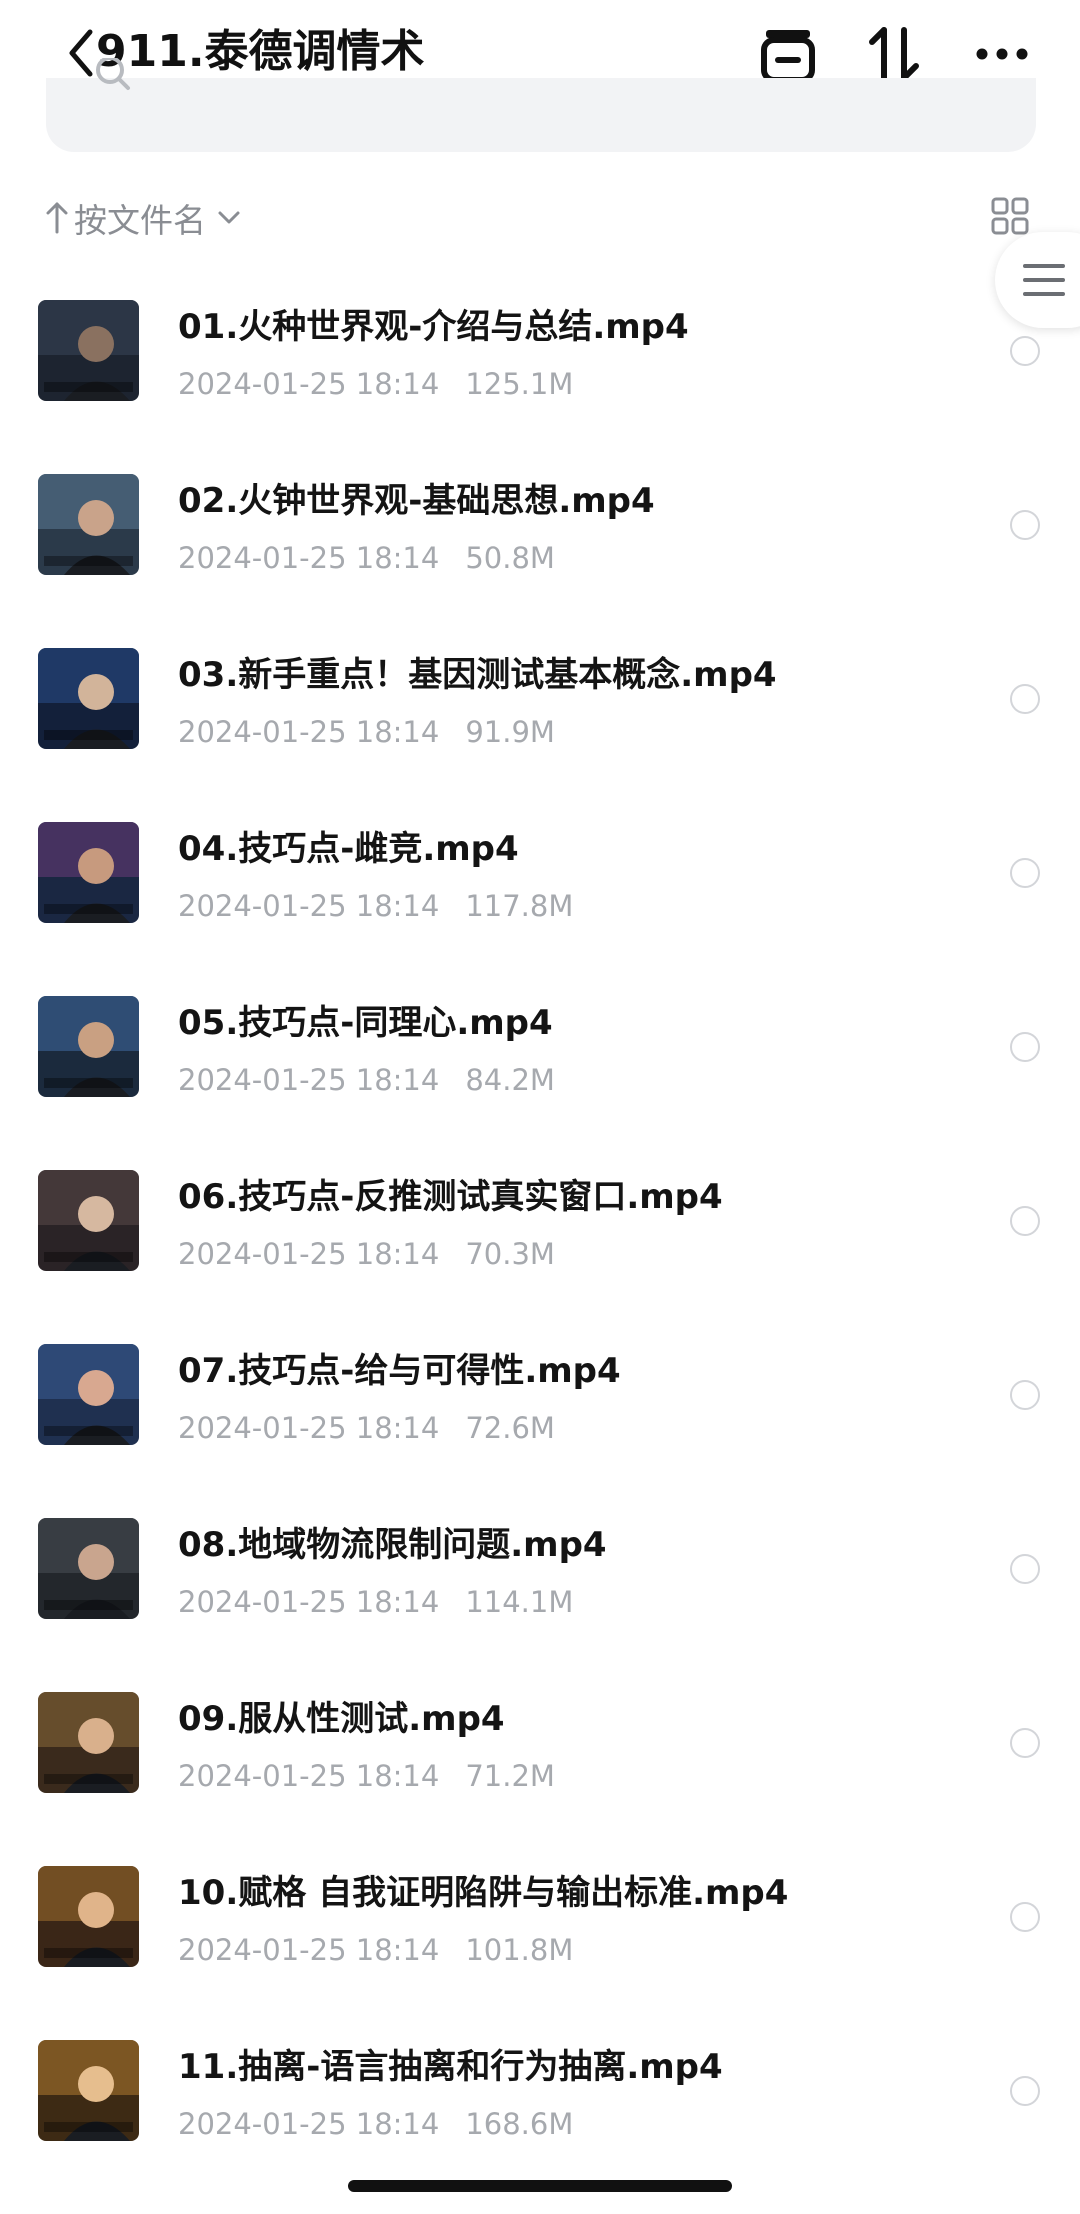  I want to click on file-meta: 2024-01-25 18:14 101.8M, so click(375, 1950).